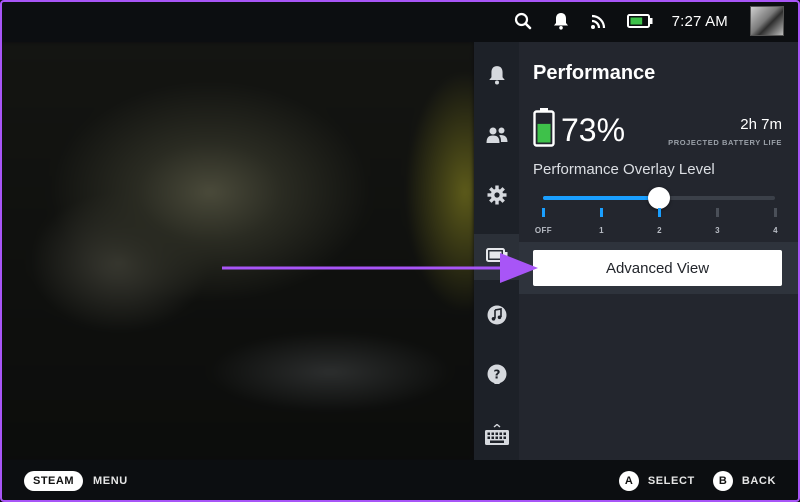  I want to click on status-bar: 7:27 AM, so click(400, 21).